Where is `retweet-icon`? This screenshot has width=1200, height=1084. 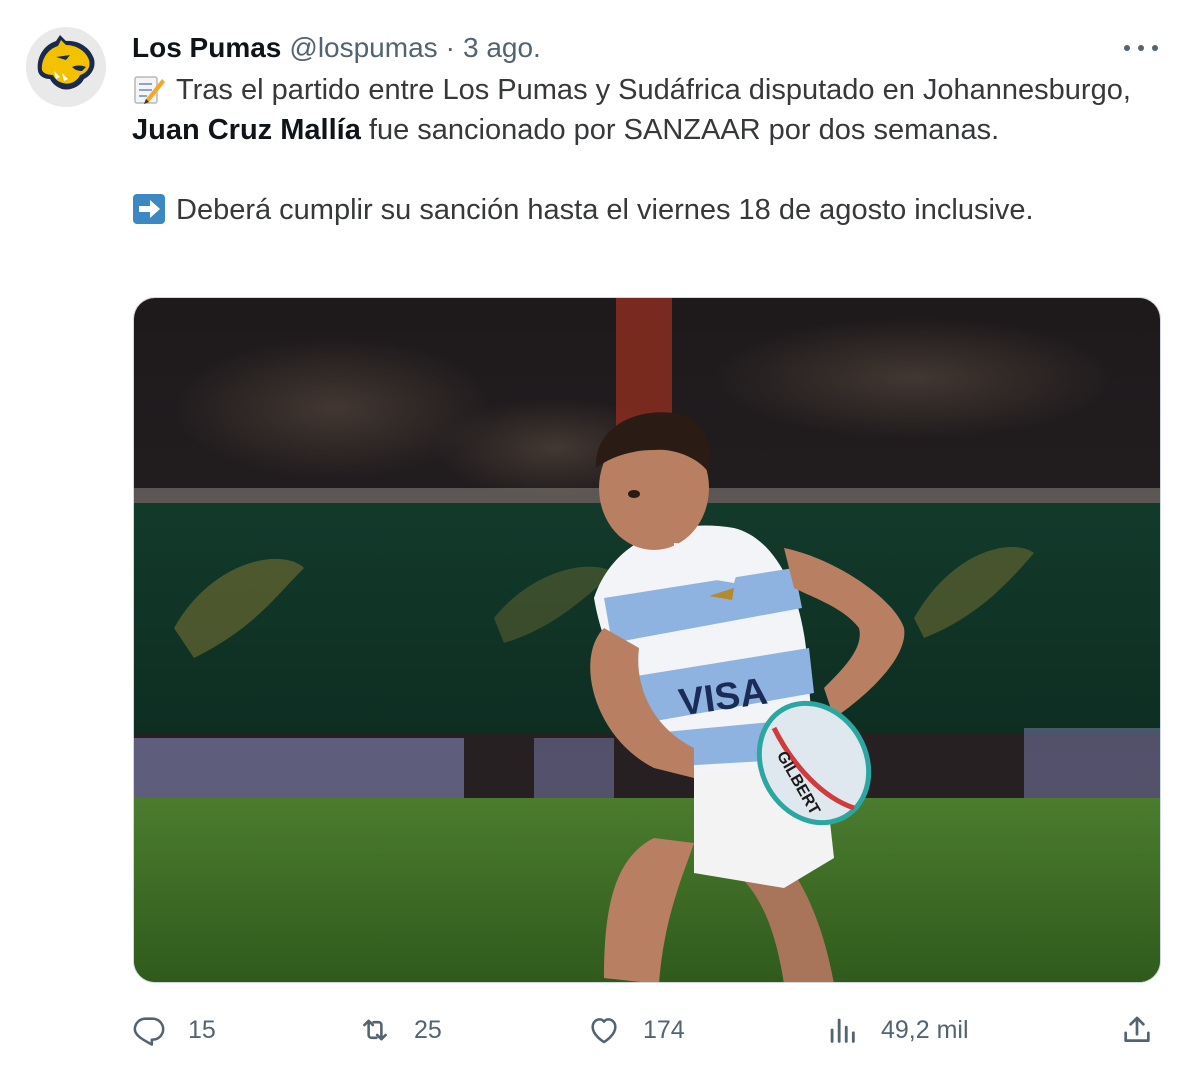 retweet-icon is located at coordinates (375, 1030).